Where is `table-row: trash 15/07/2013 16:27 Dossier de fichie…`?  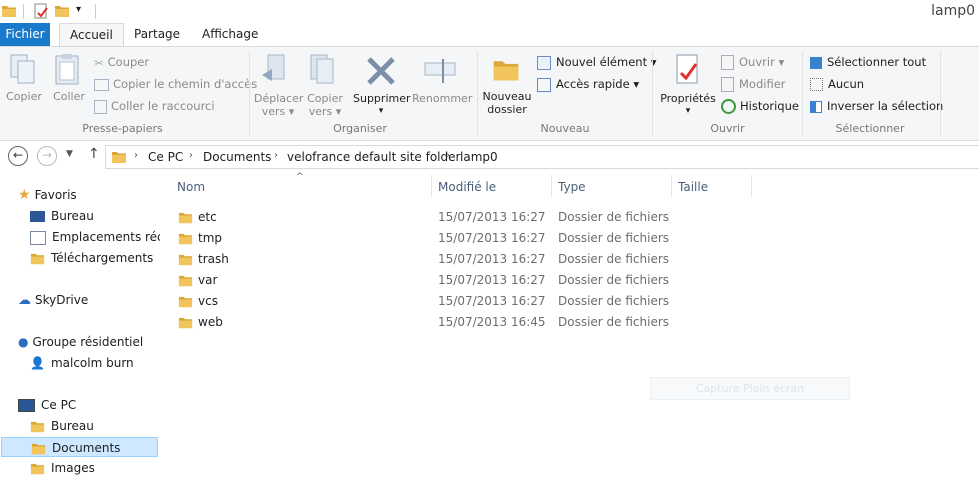 table-row: trash 15/07/2013 16:27 Dossier de fichie… is located at coordinates (569, 259).